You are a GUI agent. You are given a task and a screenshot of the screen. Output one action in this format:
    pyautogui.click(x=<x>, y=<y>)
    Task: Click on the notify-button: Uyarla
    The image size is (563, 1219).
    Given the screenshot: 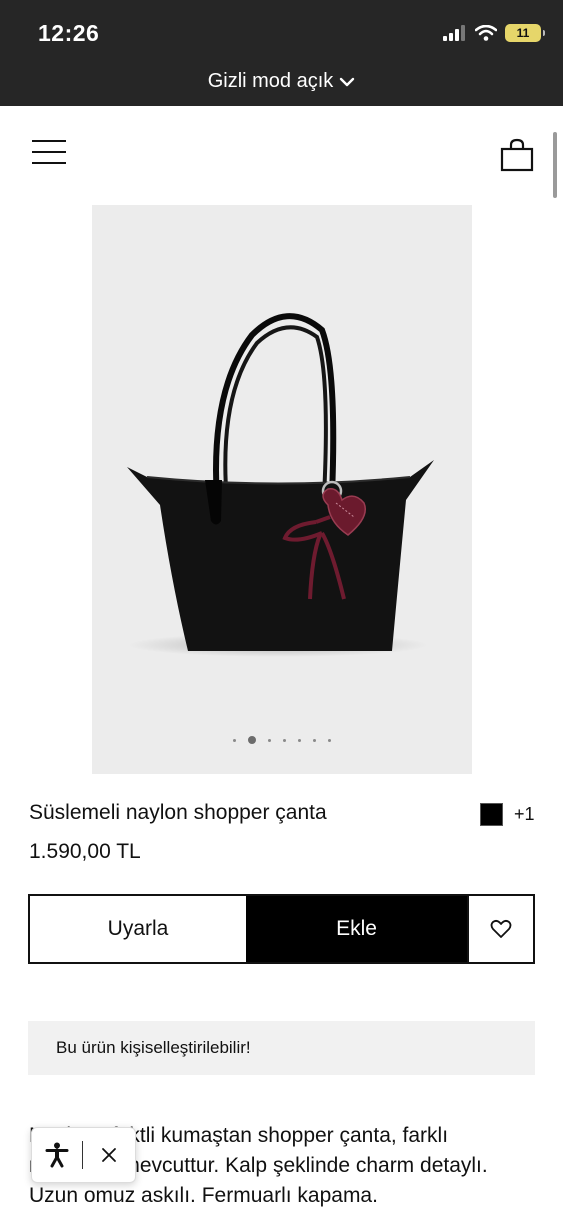 What is the action you would take?
    pyautogui.click(x=138, y=929)
    